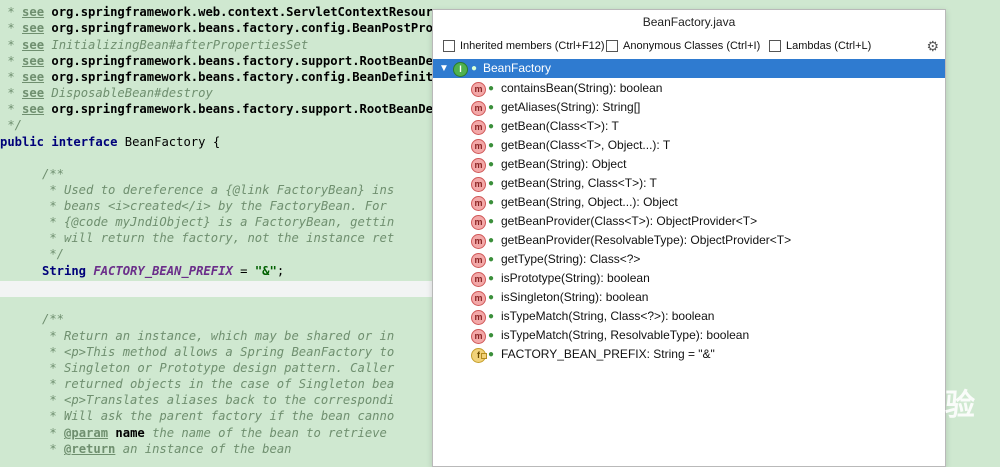  What do you see at coordinates (460, 69) in the screenshot?
I see `interface-icon: I` at bounding box center [460, 69].